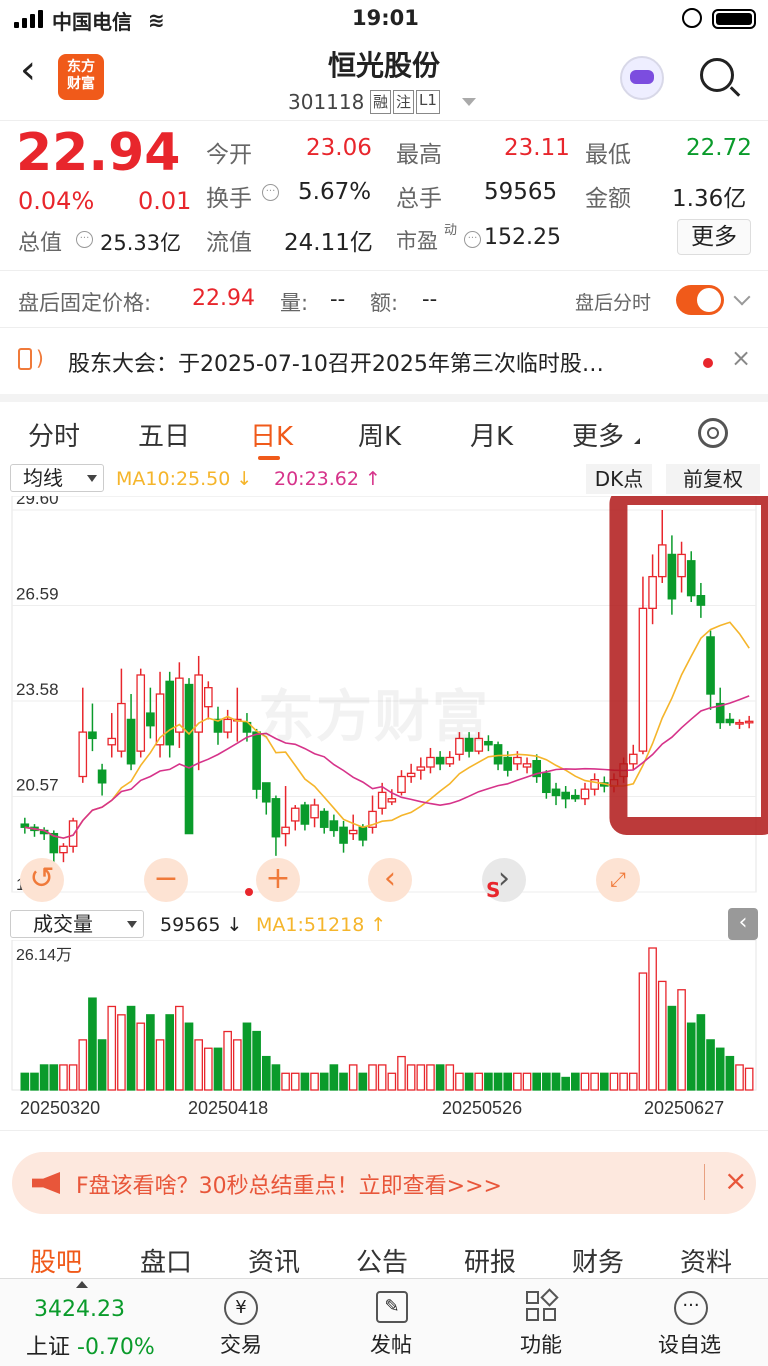 The height and width of the screenshot is (1366, 768). What do you see at coordinates (241, 1308) in the screenshot?
I see `trade-icon: ¥` at bounding box center [241, 1308].